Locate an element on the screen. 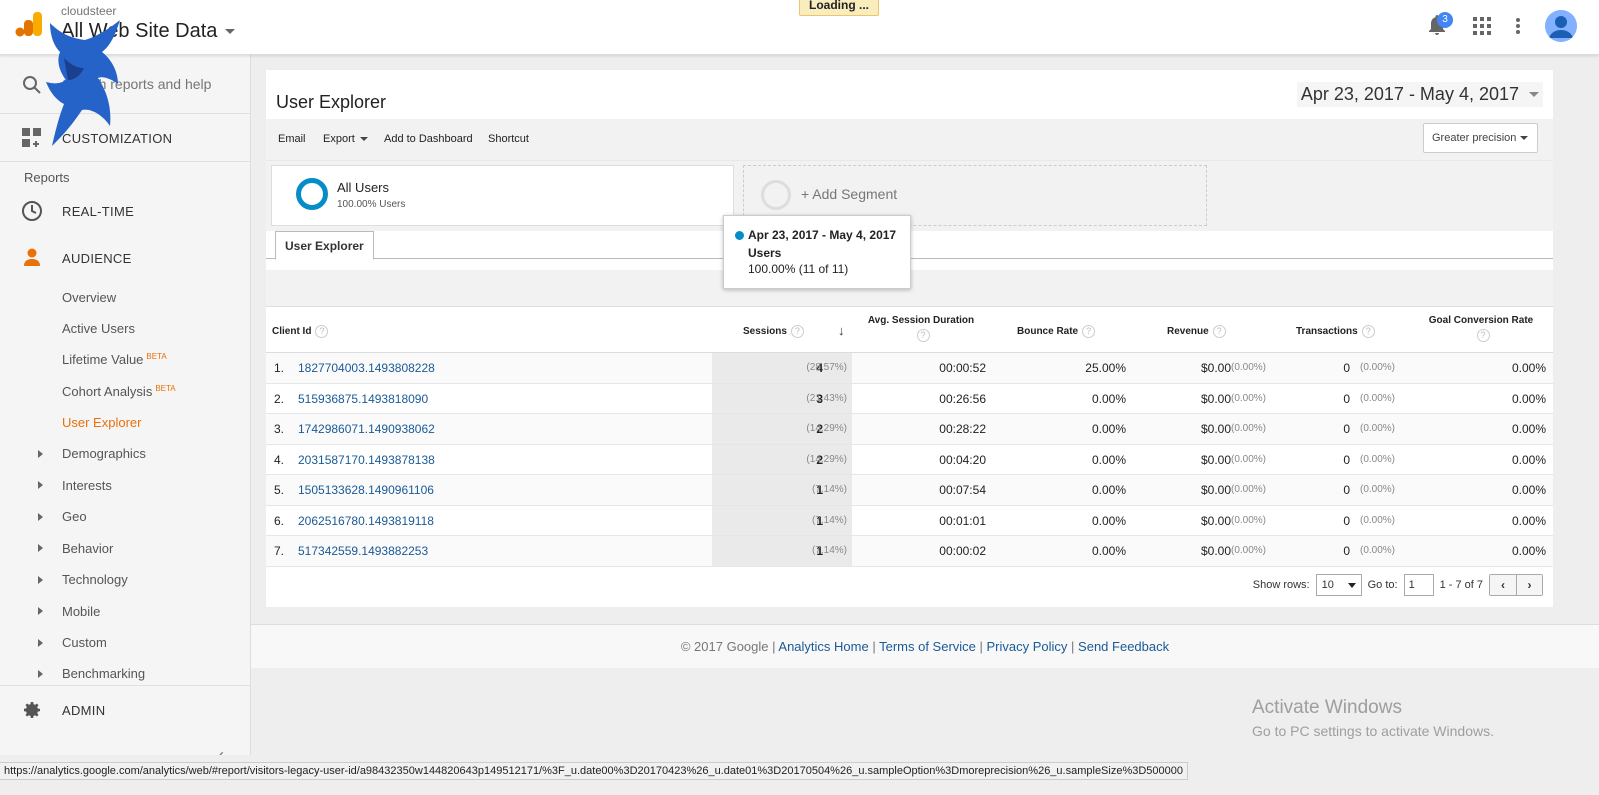 The image size is (1599, 795). prev-page-button: ‹ is located at coordinates (1503, 585).